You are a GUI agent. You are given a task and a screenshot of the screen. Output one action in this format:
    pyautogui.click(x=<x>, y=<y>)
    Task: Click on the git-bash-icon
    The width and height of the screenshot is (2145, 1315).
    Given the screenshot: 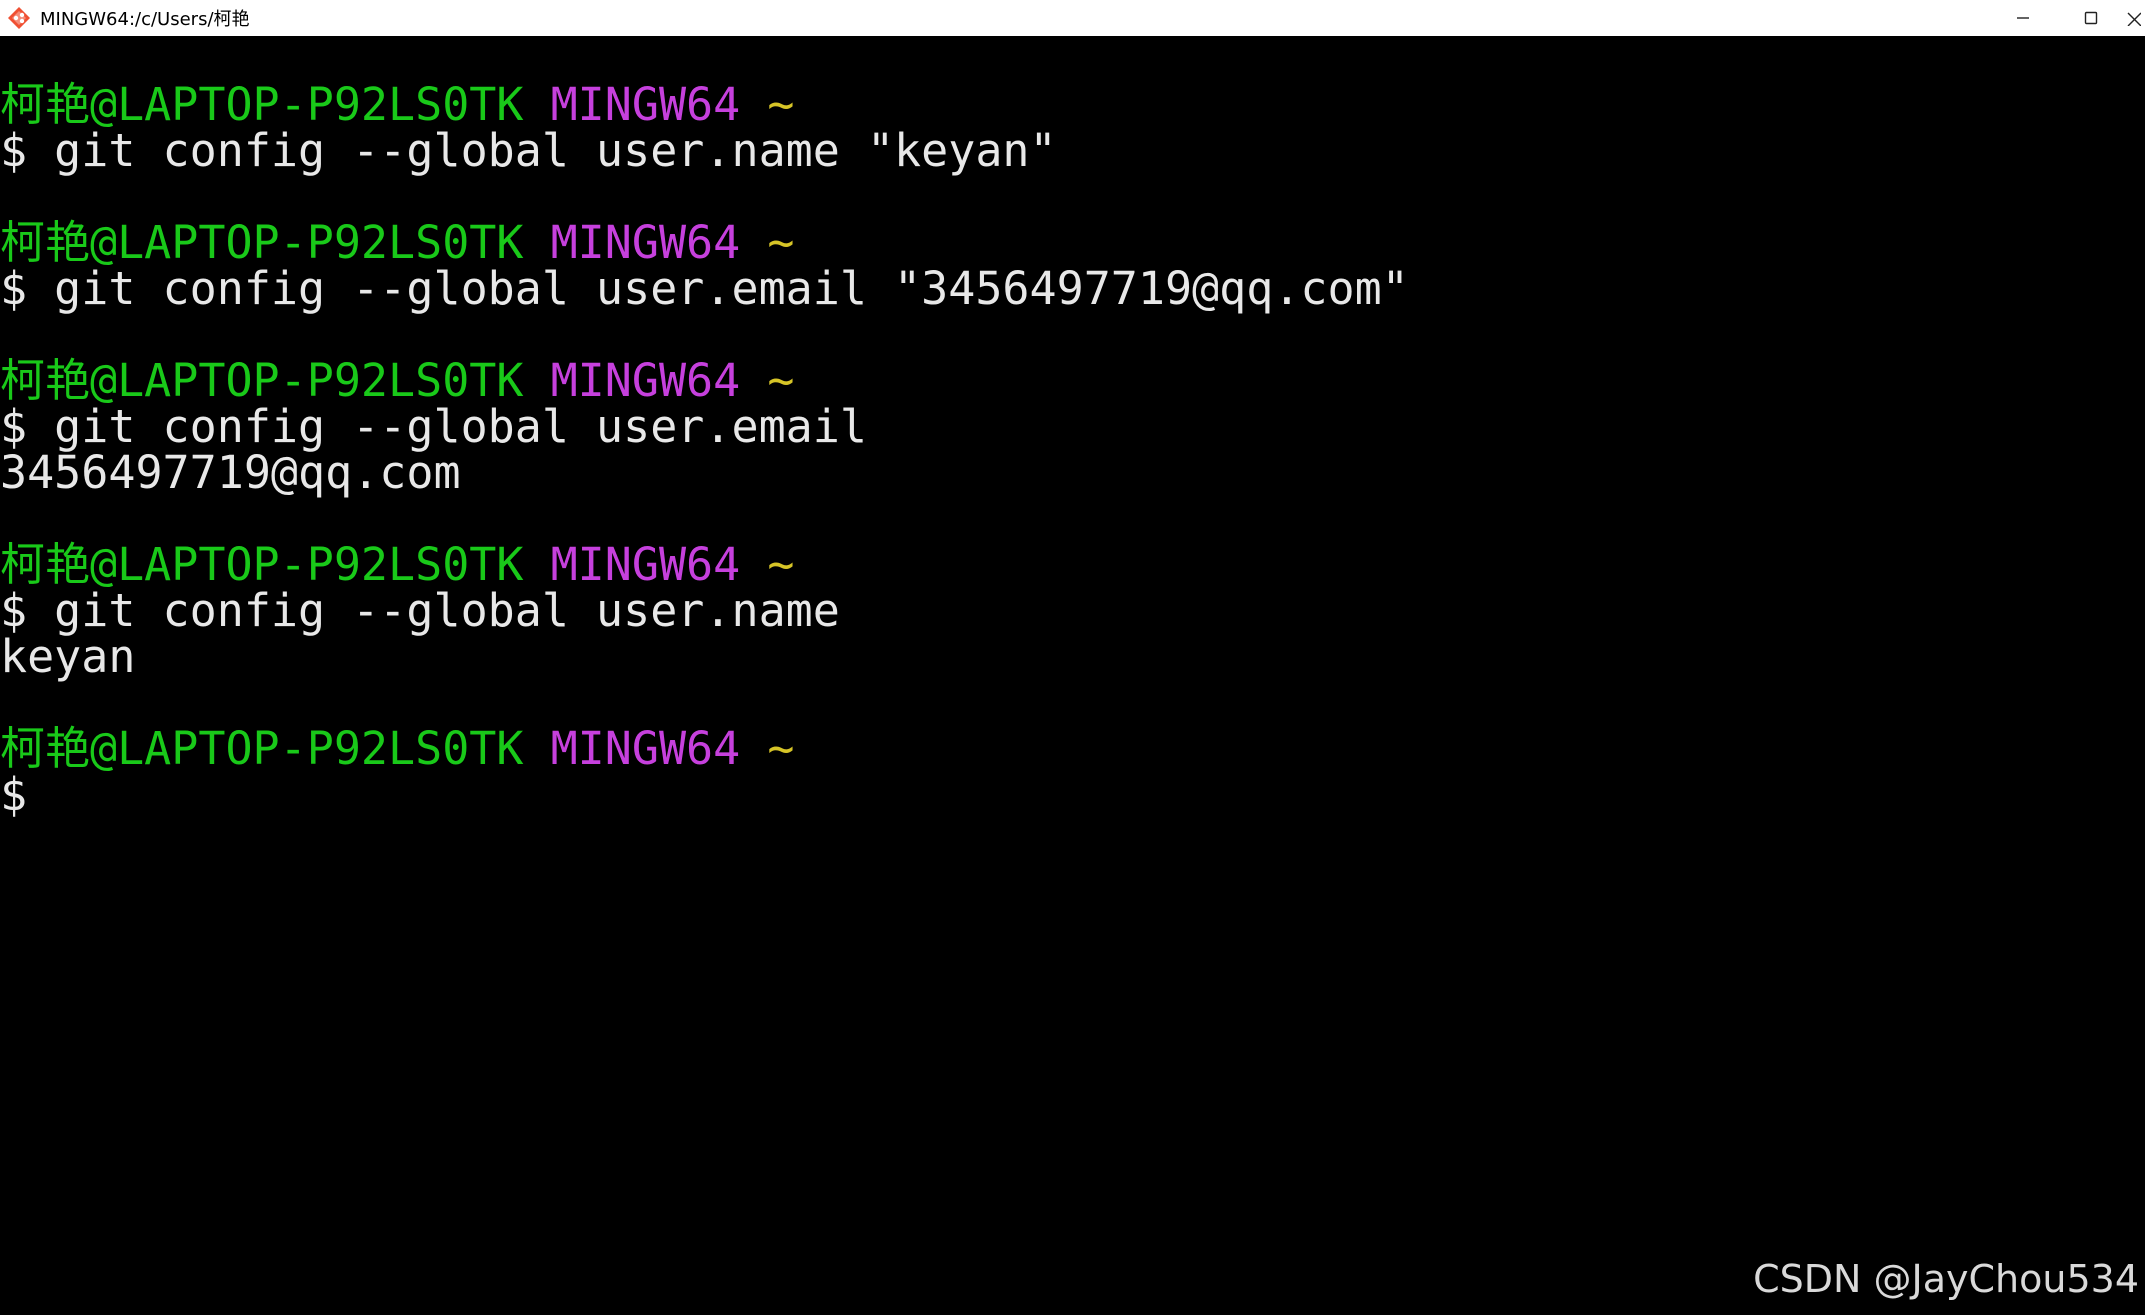 What is the action you would take?
    pyautogui.click(x=19, y=18)
    